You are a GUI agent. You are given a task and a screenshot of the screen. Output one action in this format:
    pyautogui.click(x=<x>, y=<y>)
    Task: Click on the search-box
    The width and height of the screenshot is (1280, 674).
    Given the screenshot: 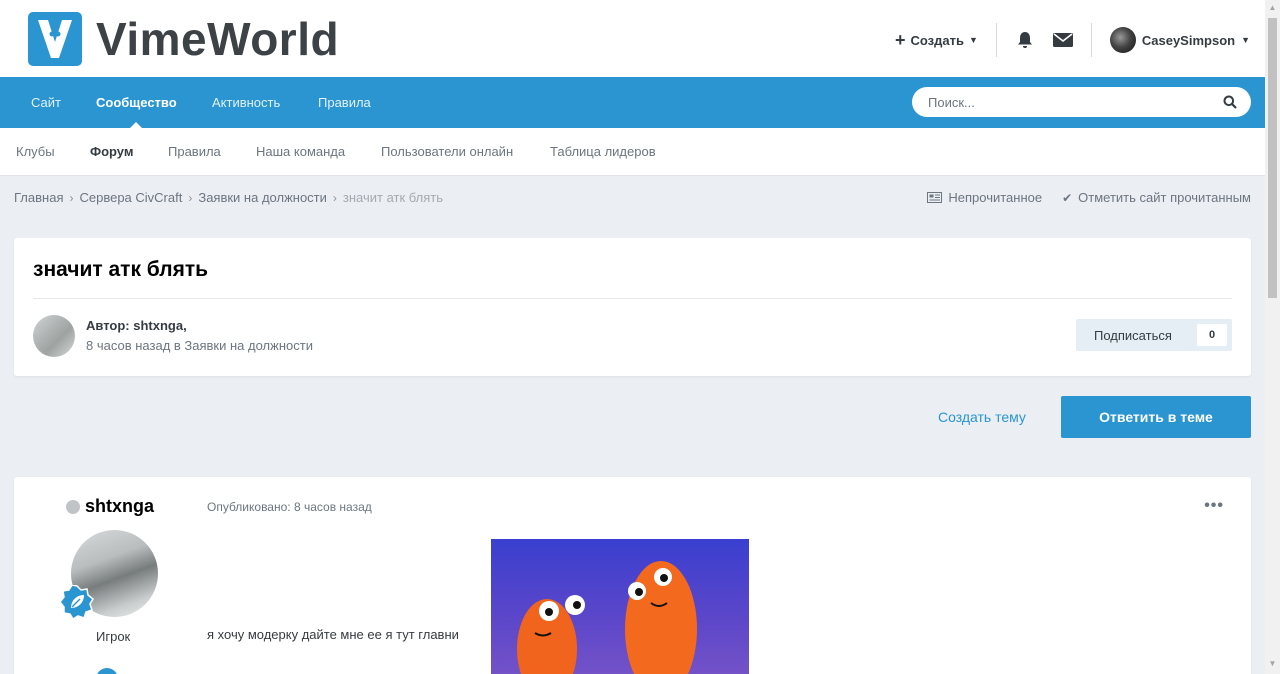 What is the action you would take?
    pyautogui.click(x=1081, y=102)
    